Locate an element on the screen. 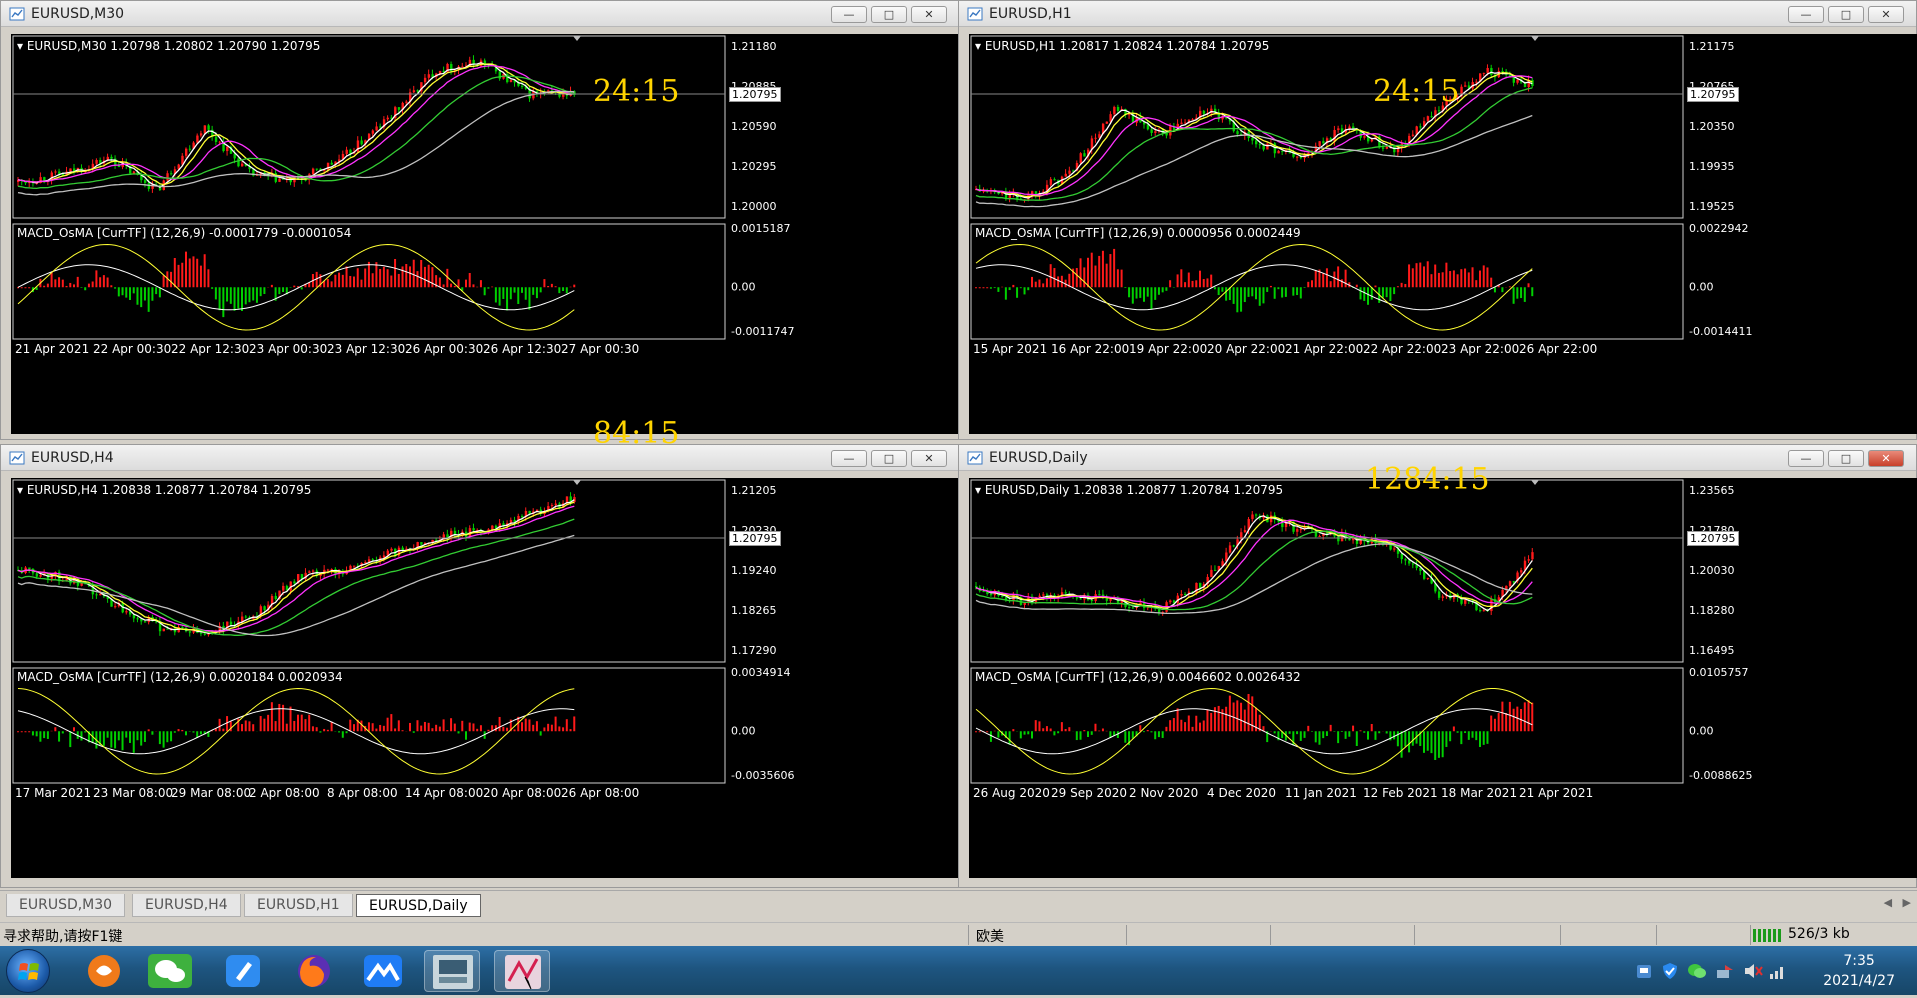 This screenshot has width=1917, height=998. taskbar-metatrader-icon is located at coordinates (522, 971).